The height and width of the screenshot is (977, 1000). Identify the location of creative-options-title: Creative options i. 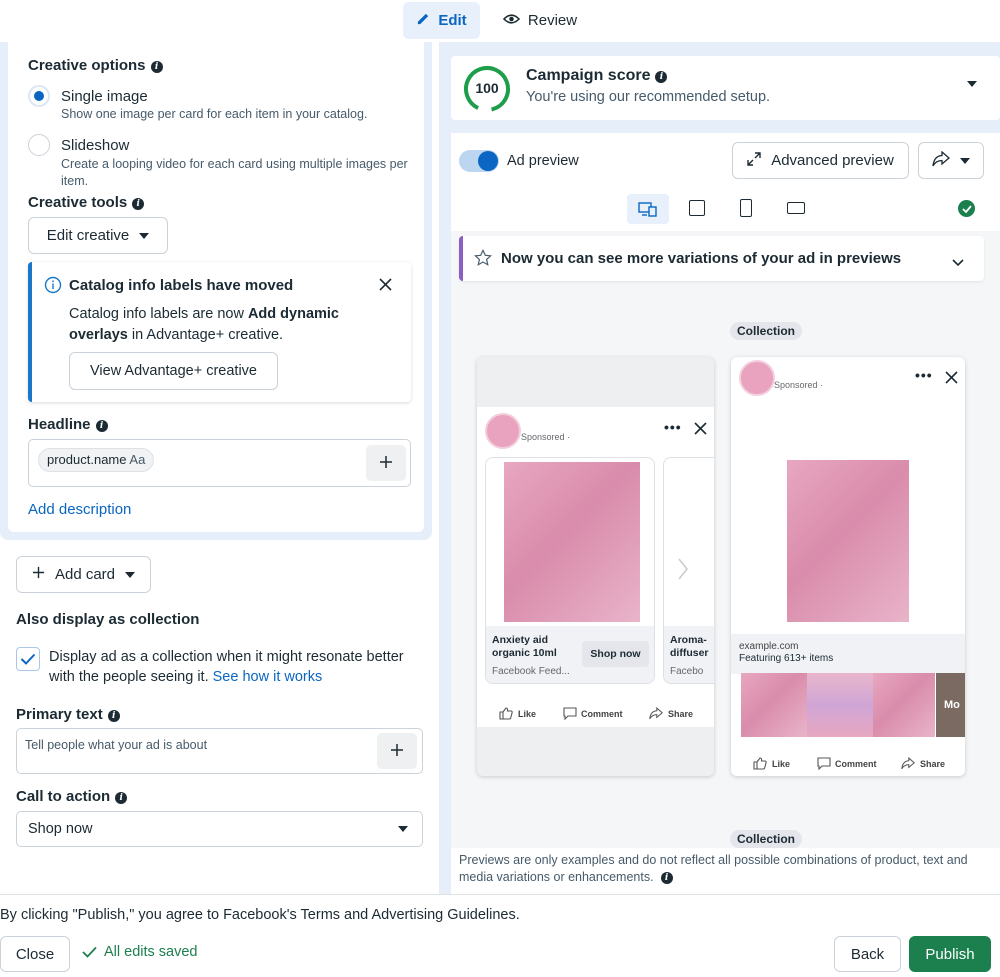
(95, 65).